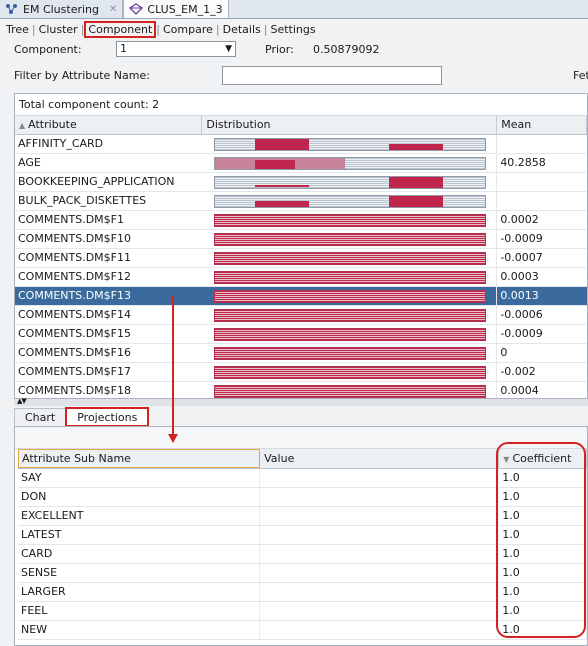 The width and height of the screenshot is (588, 646). Describe the element at coordinates (139, 573) in the screenshot. I see `sub-name: SENSE` at that location.